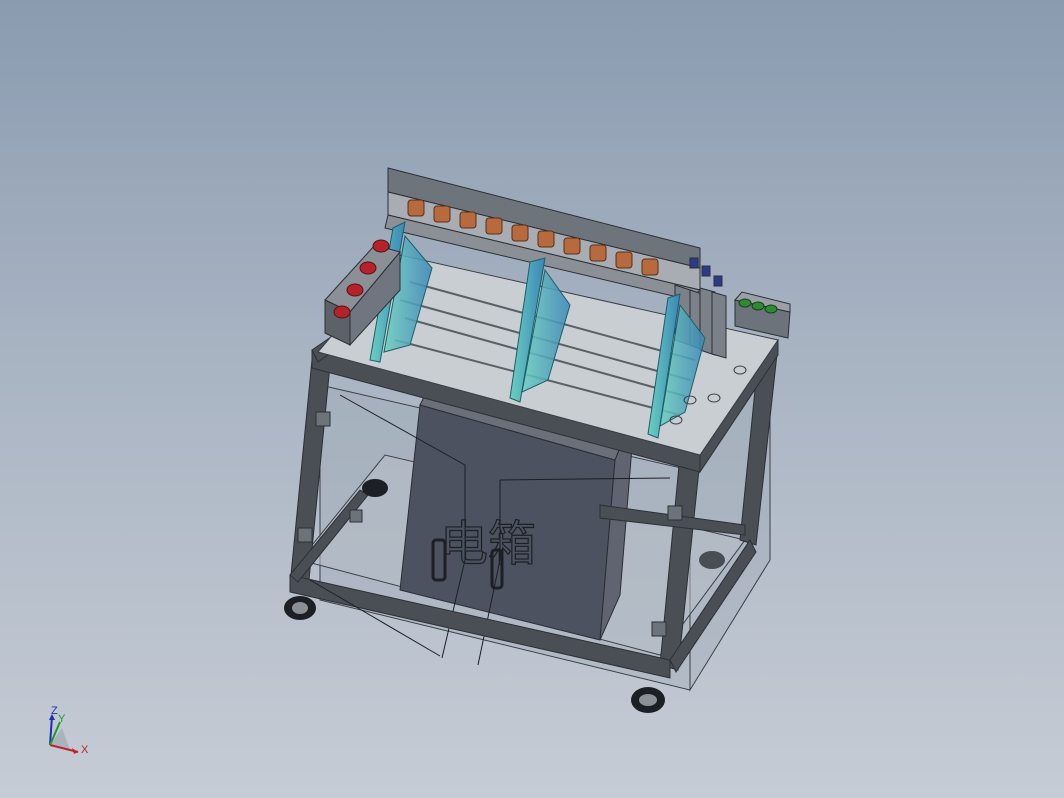 The width and height of the screenshot is (1064, 798). What do you see at coordinates (54, 711) in the screenshot?
I see `z-axis-label: Z` at bounding box center [54, 711].